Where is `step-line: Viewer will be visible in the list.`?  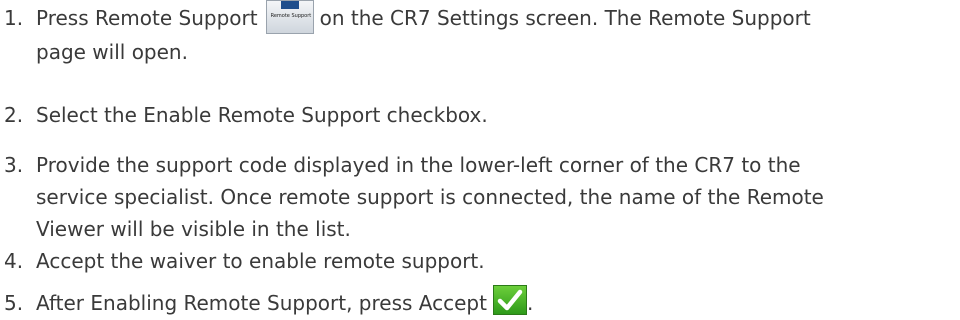 step-line: Viewer will be visible in the list. is located at coordinates (193, 229).